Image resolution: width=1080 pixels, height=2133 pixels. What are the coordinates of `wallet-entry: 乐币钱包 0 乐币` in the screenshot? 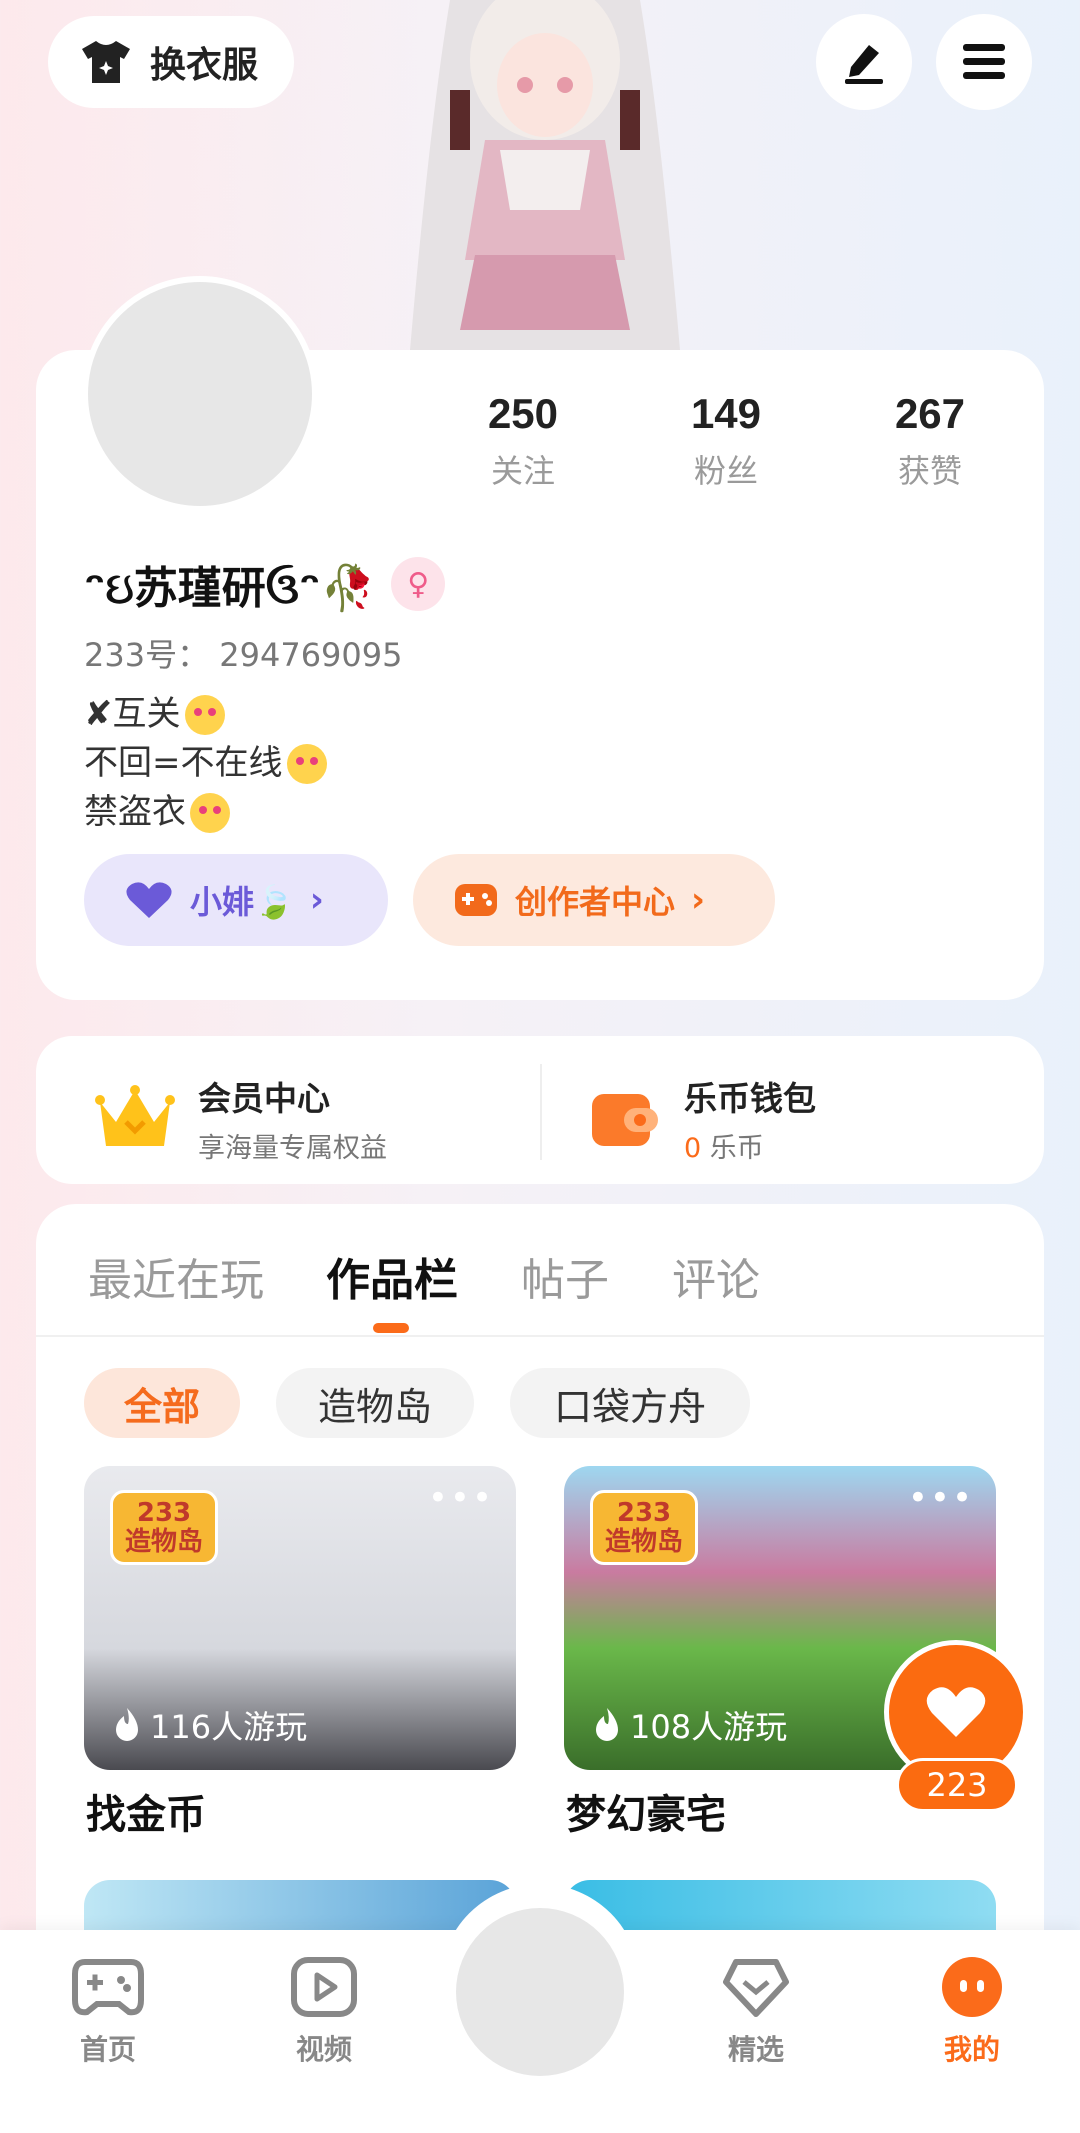 It's located at (702, 1118).